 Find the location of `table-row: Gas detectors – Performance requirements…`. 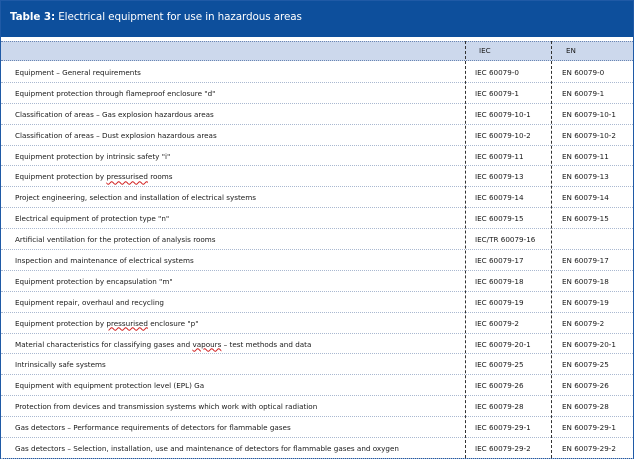

table-row: Gas detectors – Performance requirements… is located at coordinates (317, 428).